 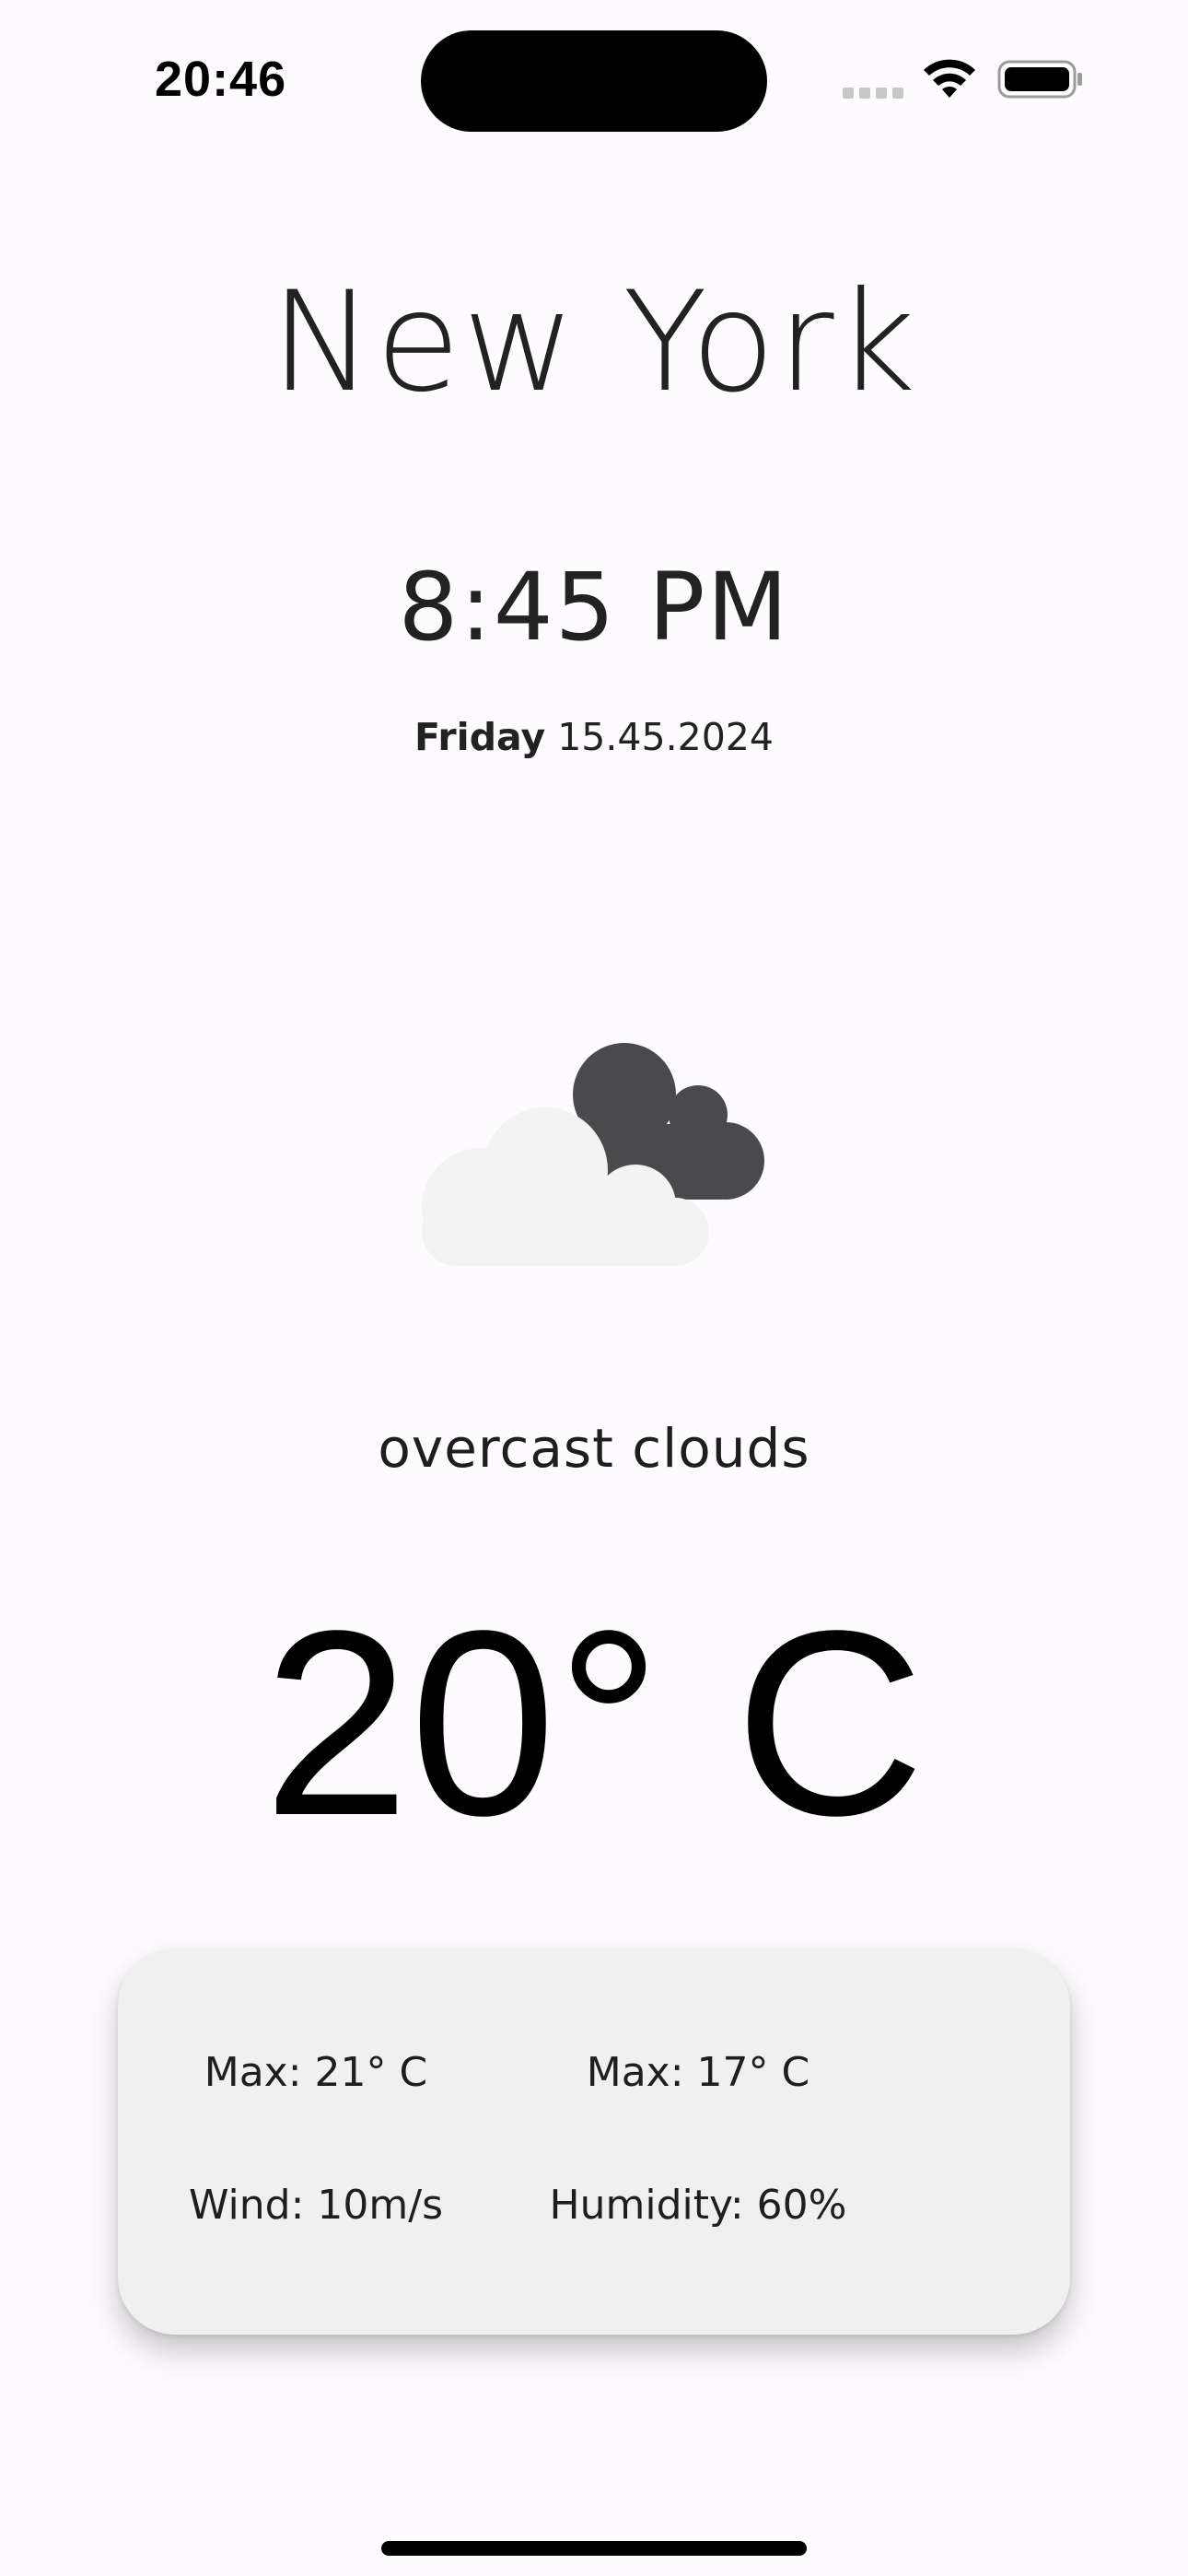 I want to click on dynamic-island, so click(x=594, y=81).